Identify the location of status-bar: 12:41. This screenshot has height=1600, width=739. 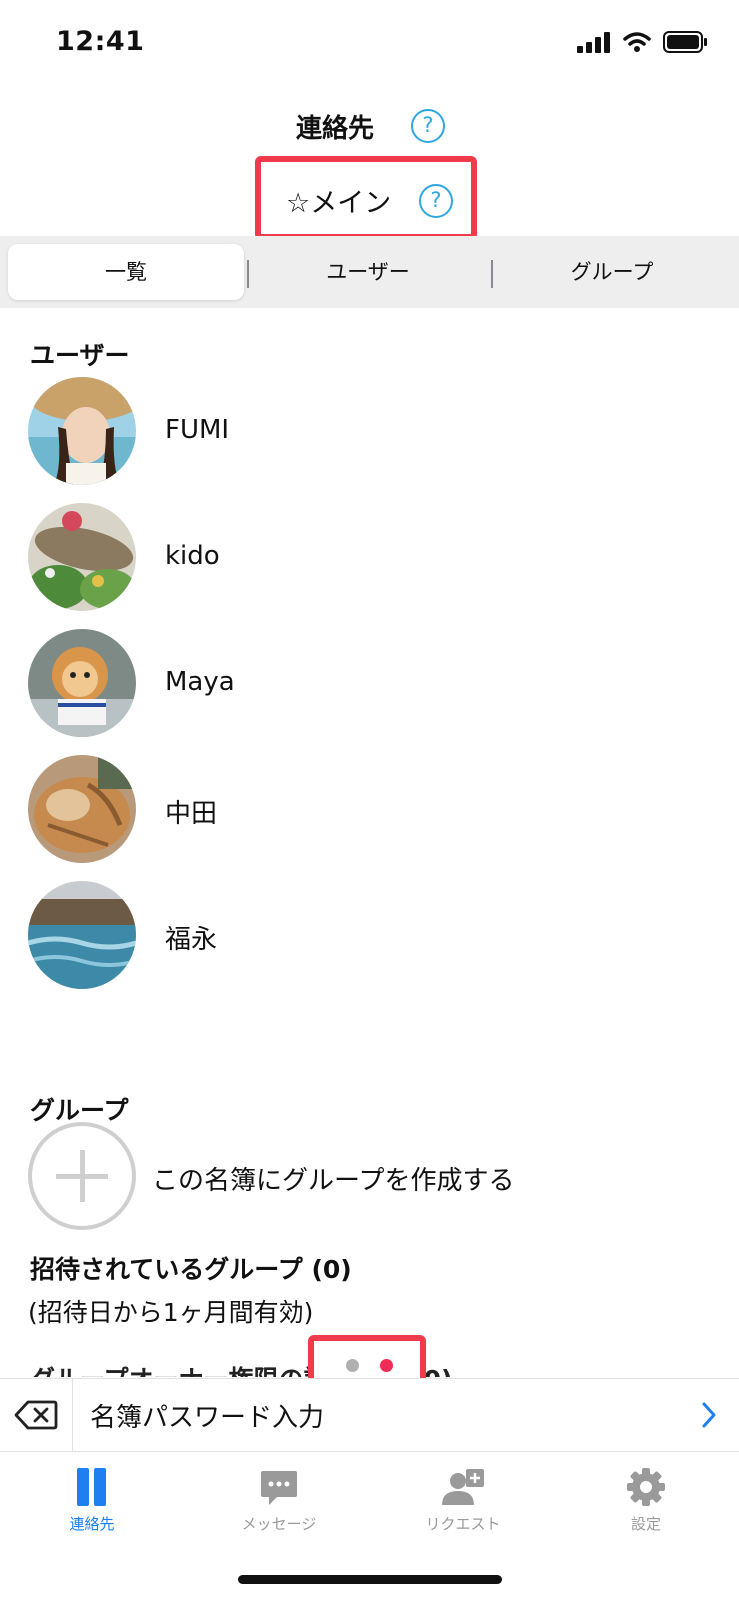
(369, 45).